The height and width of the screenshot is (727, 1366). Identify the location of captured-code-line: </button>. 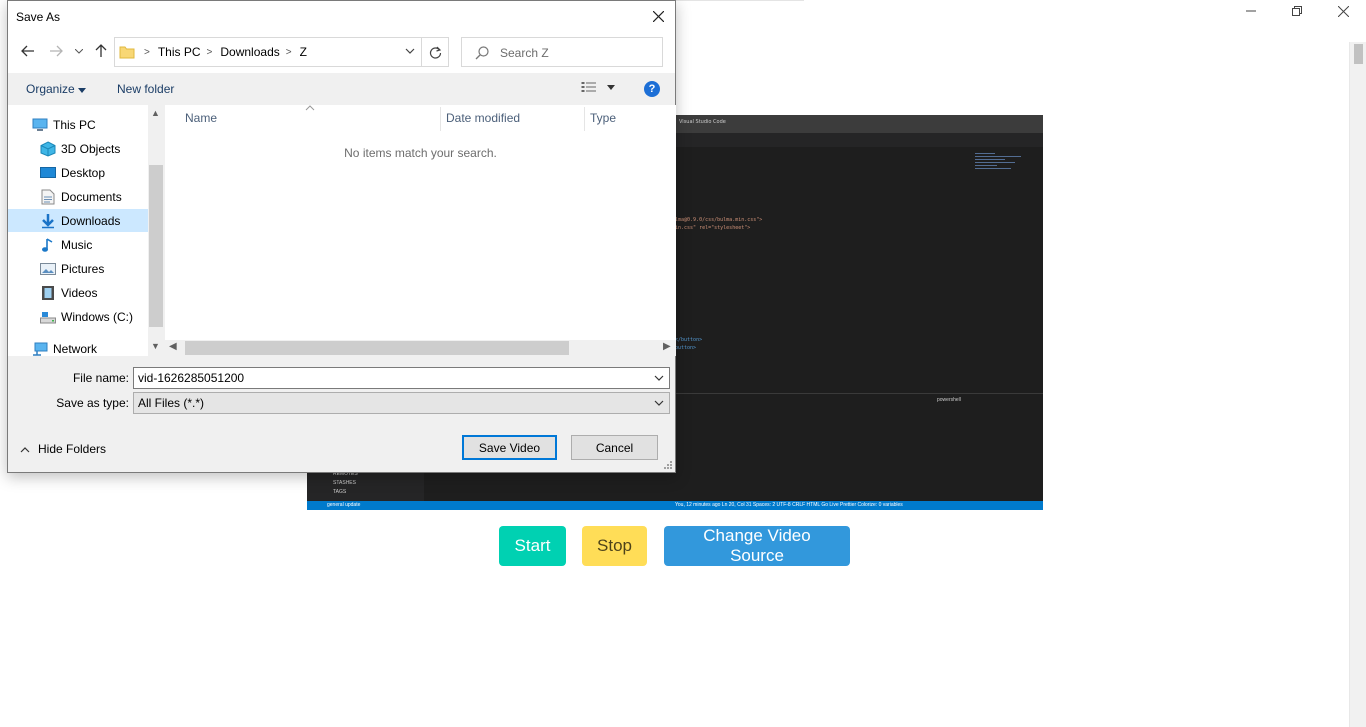
(689, 340).